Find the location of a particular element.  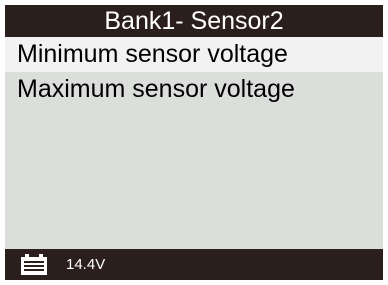

page-title: Bank1- Sensor2 is located at coordinates (194, 21).